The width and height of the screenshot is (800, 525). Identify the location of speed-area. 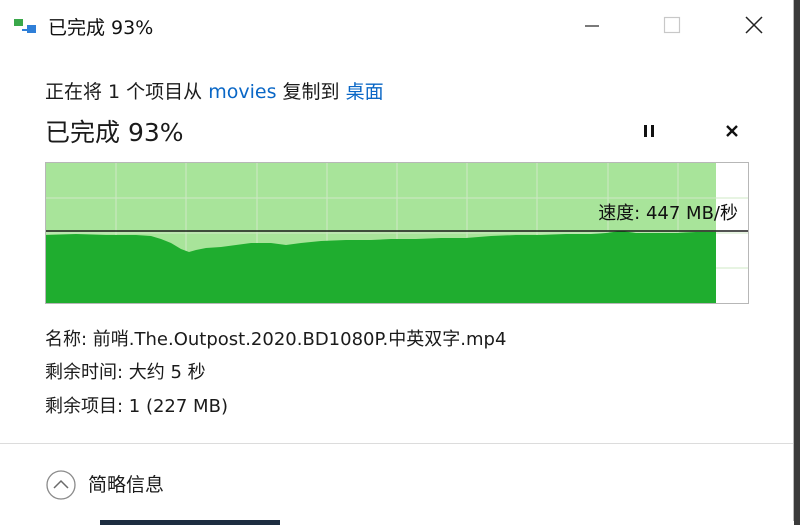
(381, 267).